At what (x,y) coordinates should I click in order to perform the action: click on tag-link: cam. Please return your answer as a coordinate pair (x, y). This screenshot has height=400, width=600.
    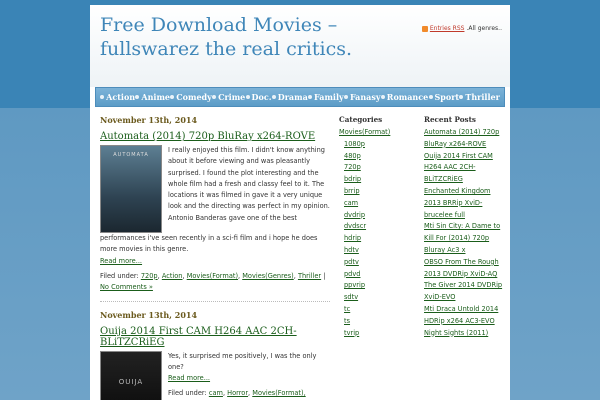
    Looking at the image, I should click on (216, 393).